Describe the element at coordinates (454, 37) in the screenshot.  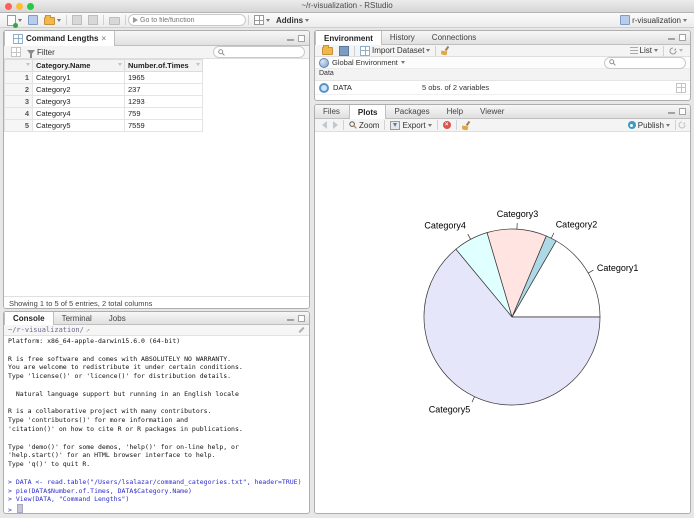
I see `tab-connections: Connections` at that location.